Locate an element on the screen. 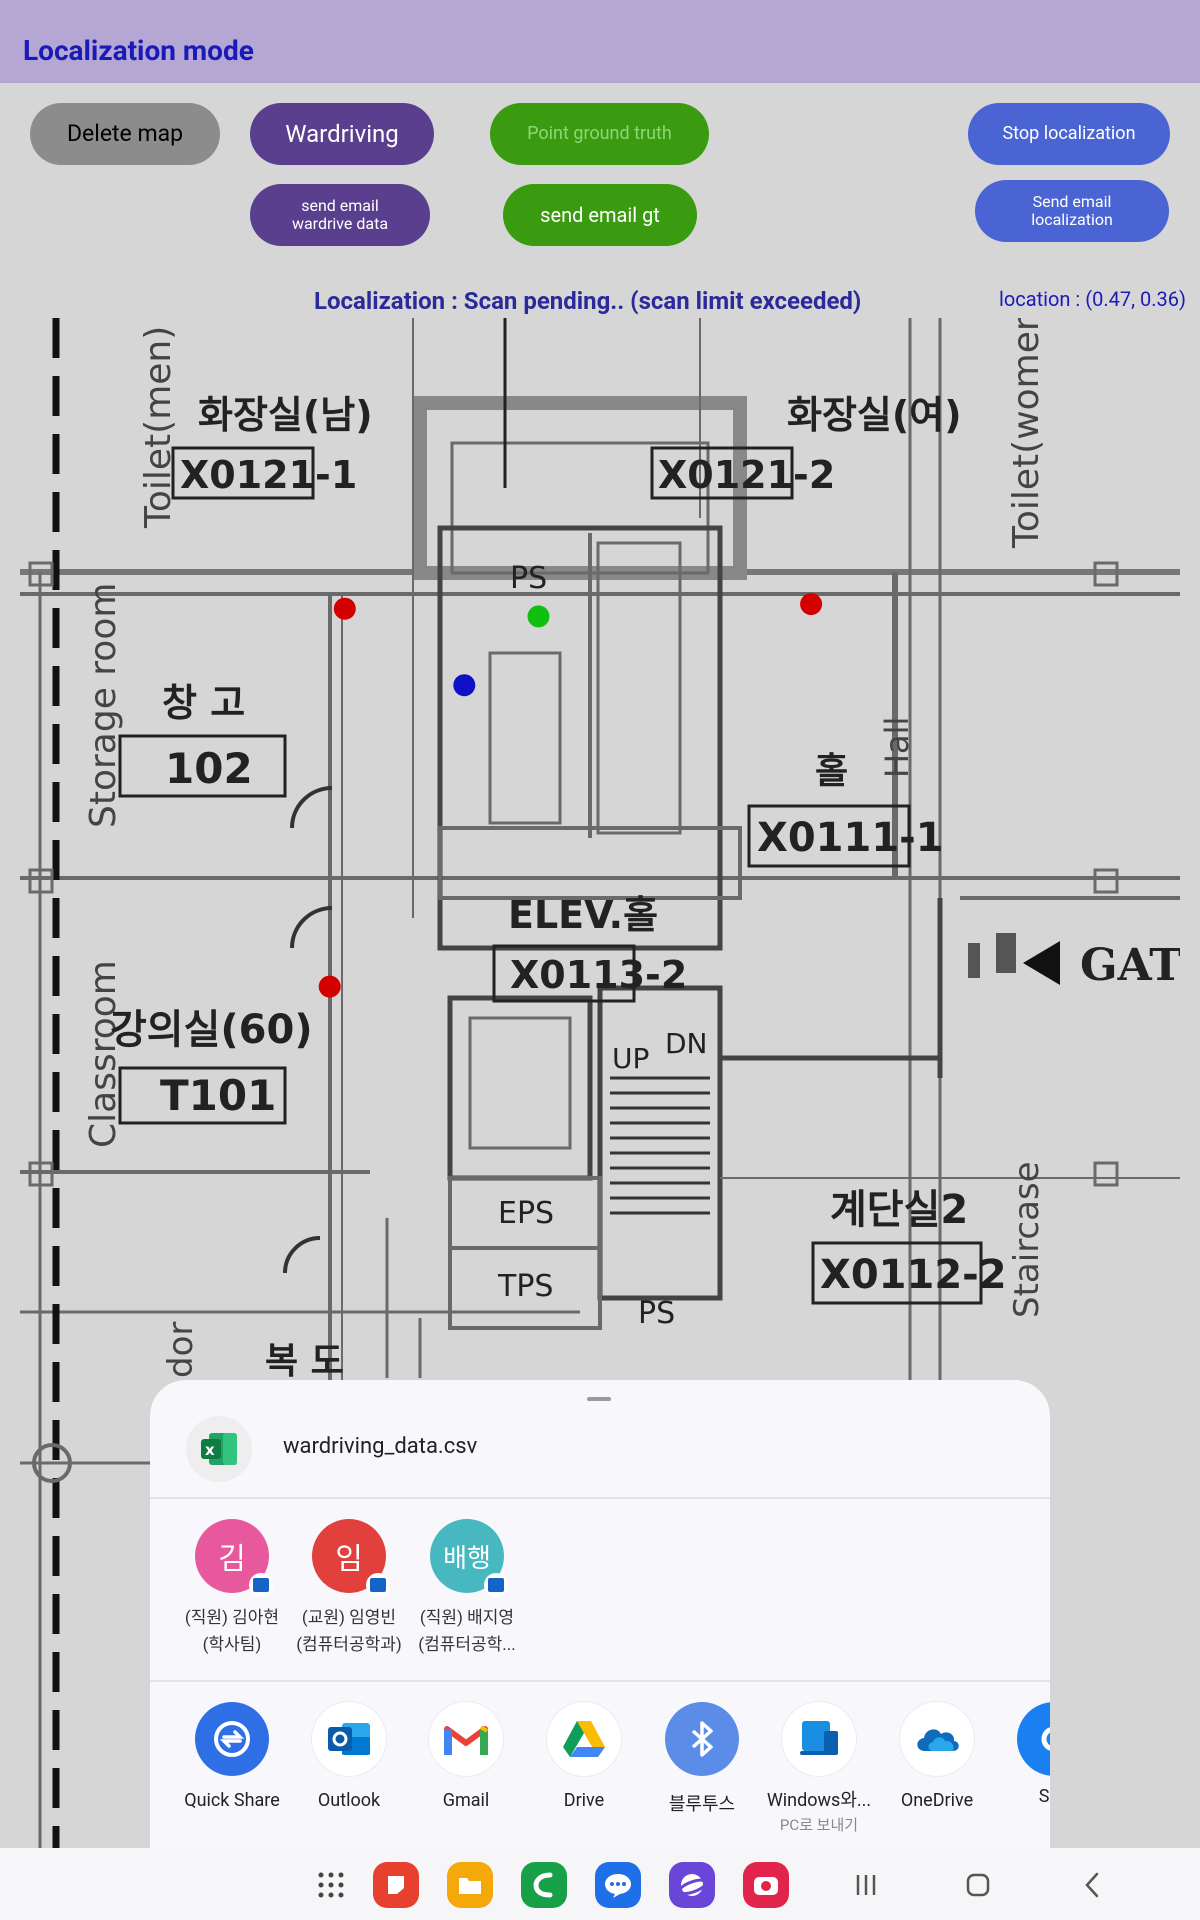  recent-apps-icon is located at coordinates (866, 1885).